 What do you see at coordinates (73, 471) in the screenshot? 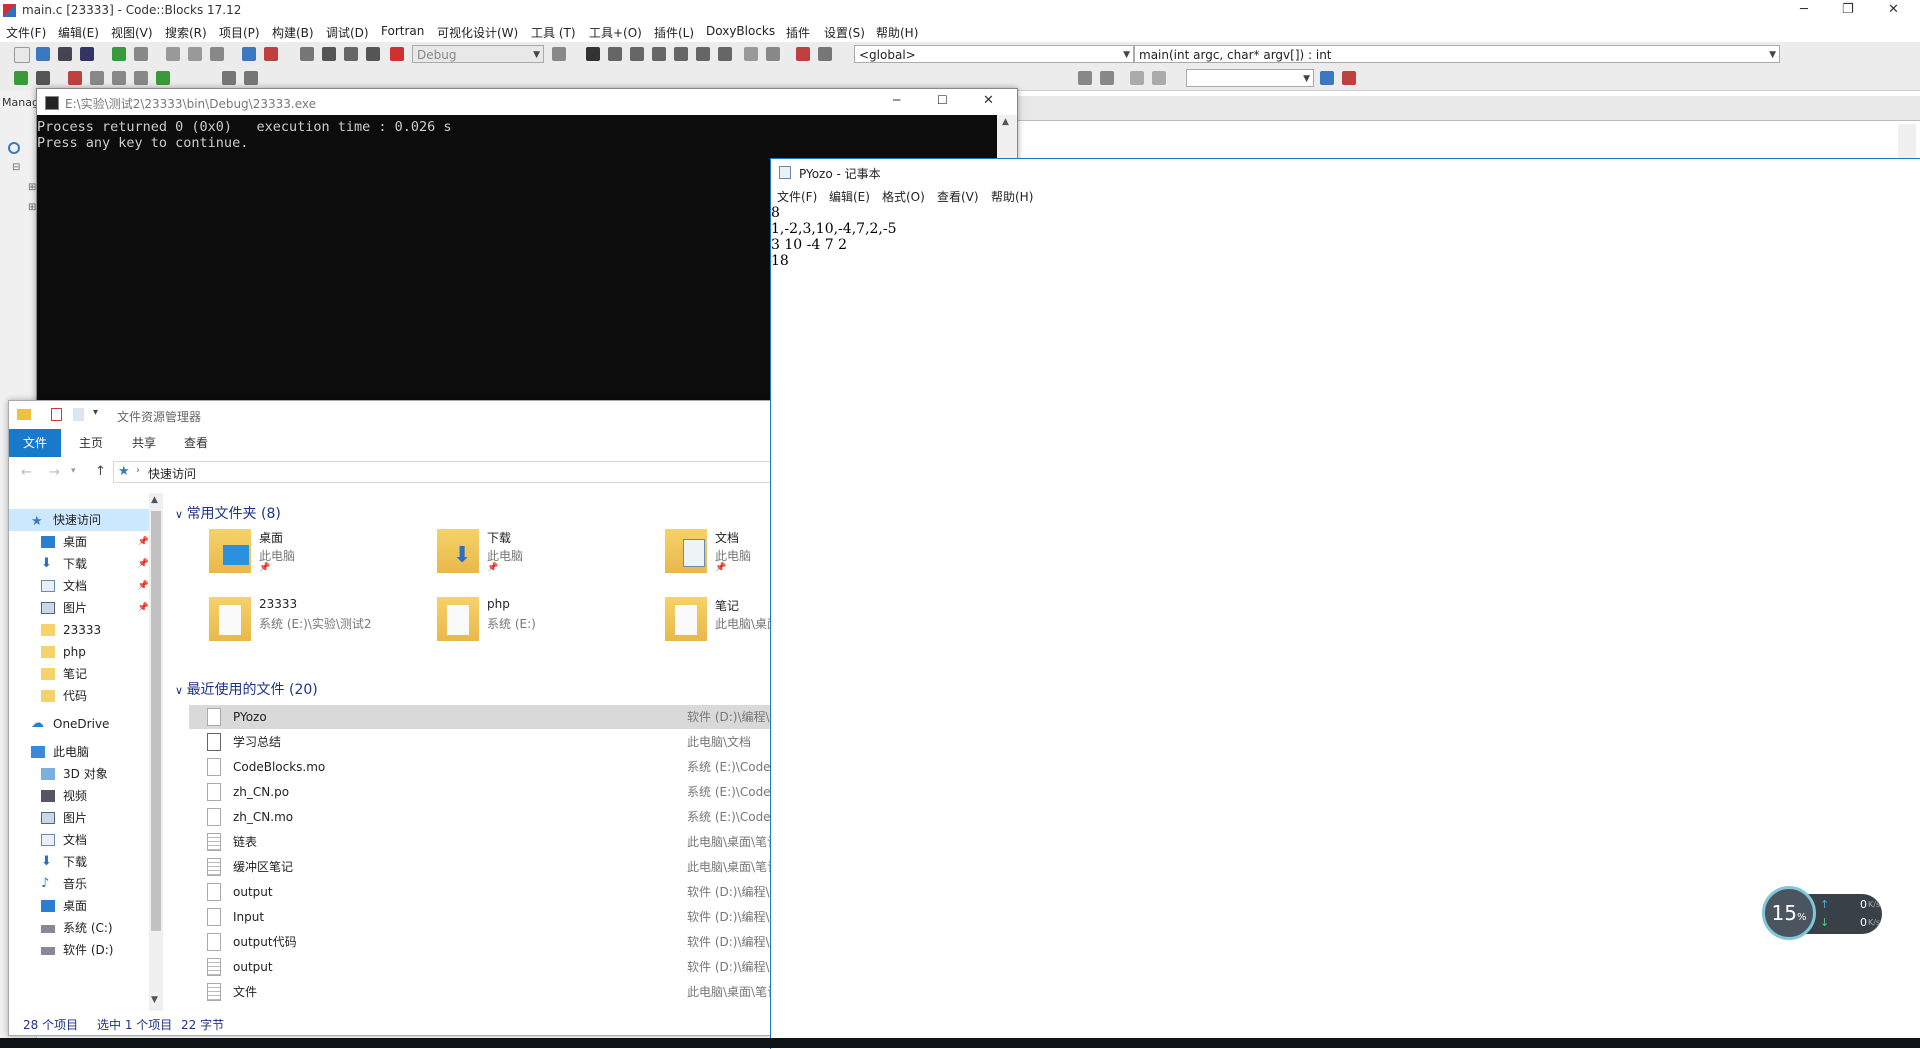
I see `recent-dropdown-icon: ▾` at bounding box center [73, 471].